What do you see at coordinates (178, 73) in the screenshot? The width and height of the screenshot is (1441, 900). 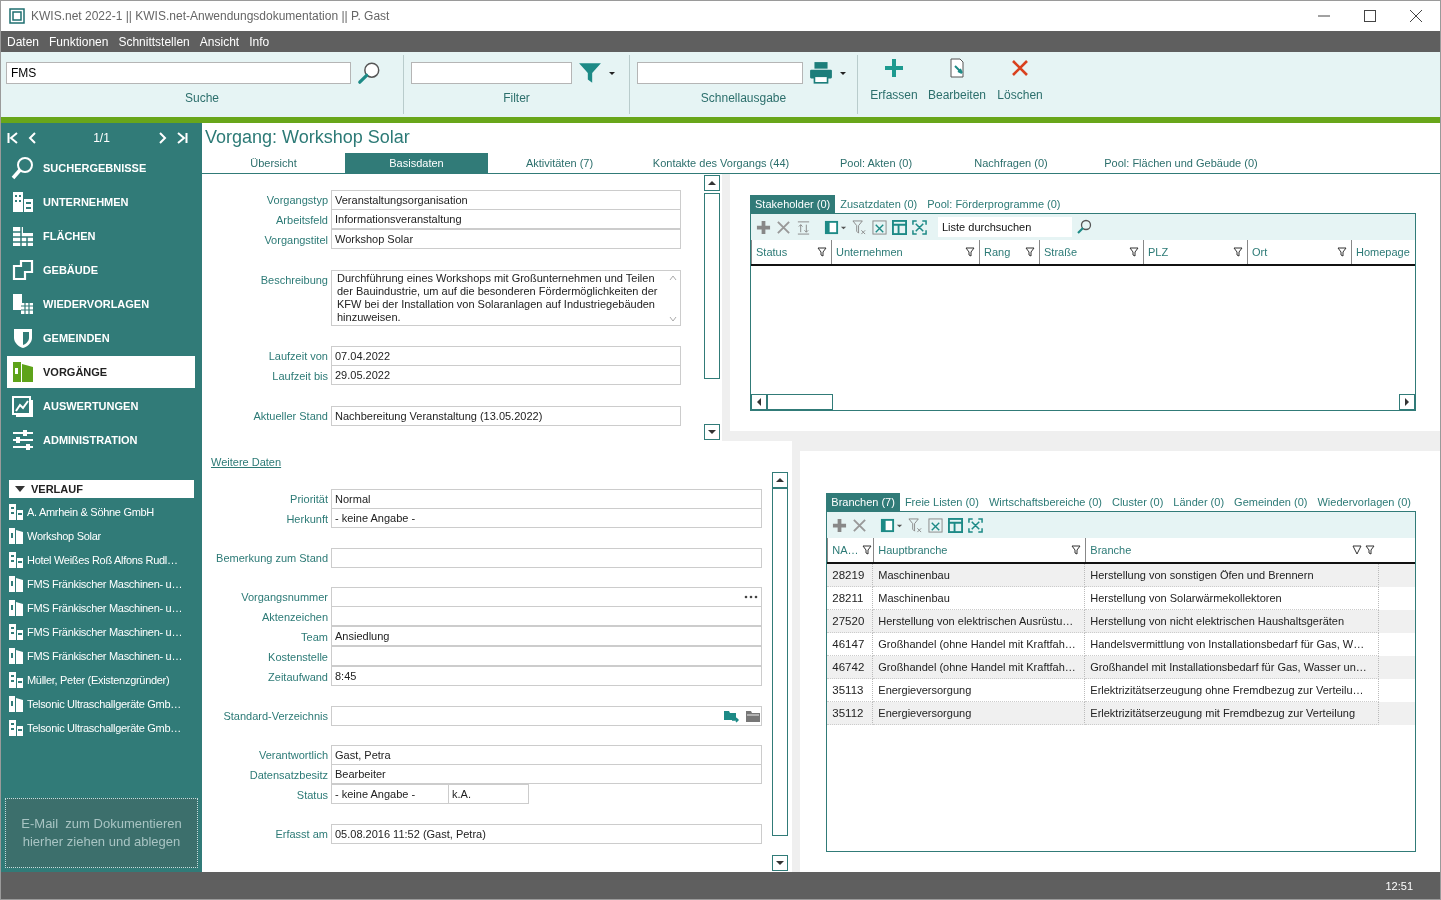 I see `search-field: FMS` at bounding box center [178, 73].